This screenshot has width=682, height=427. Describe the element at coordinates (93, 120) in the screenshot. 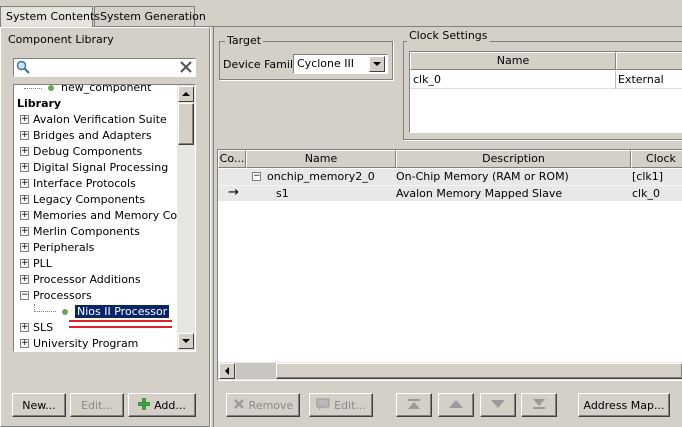

I see `tree-item-avalon: + Avalon Verification Suite` at that location.